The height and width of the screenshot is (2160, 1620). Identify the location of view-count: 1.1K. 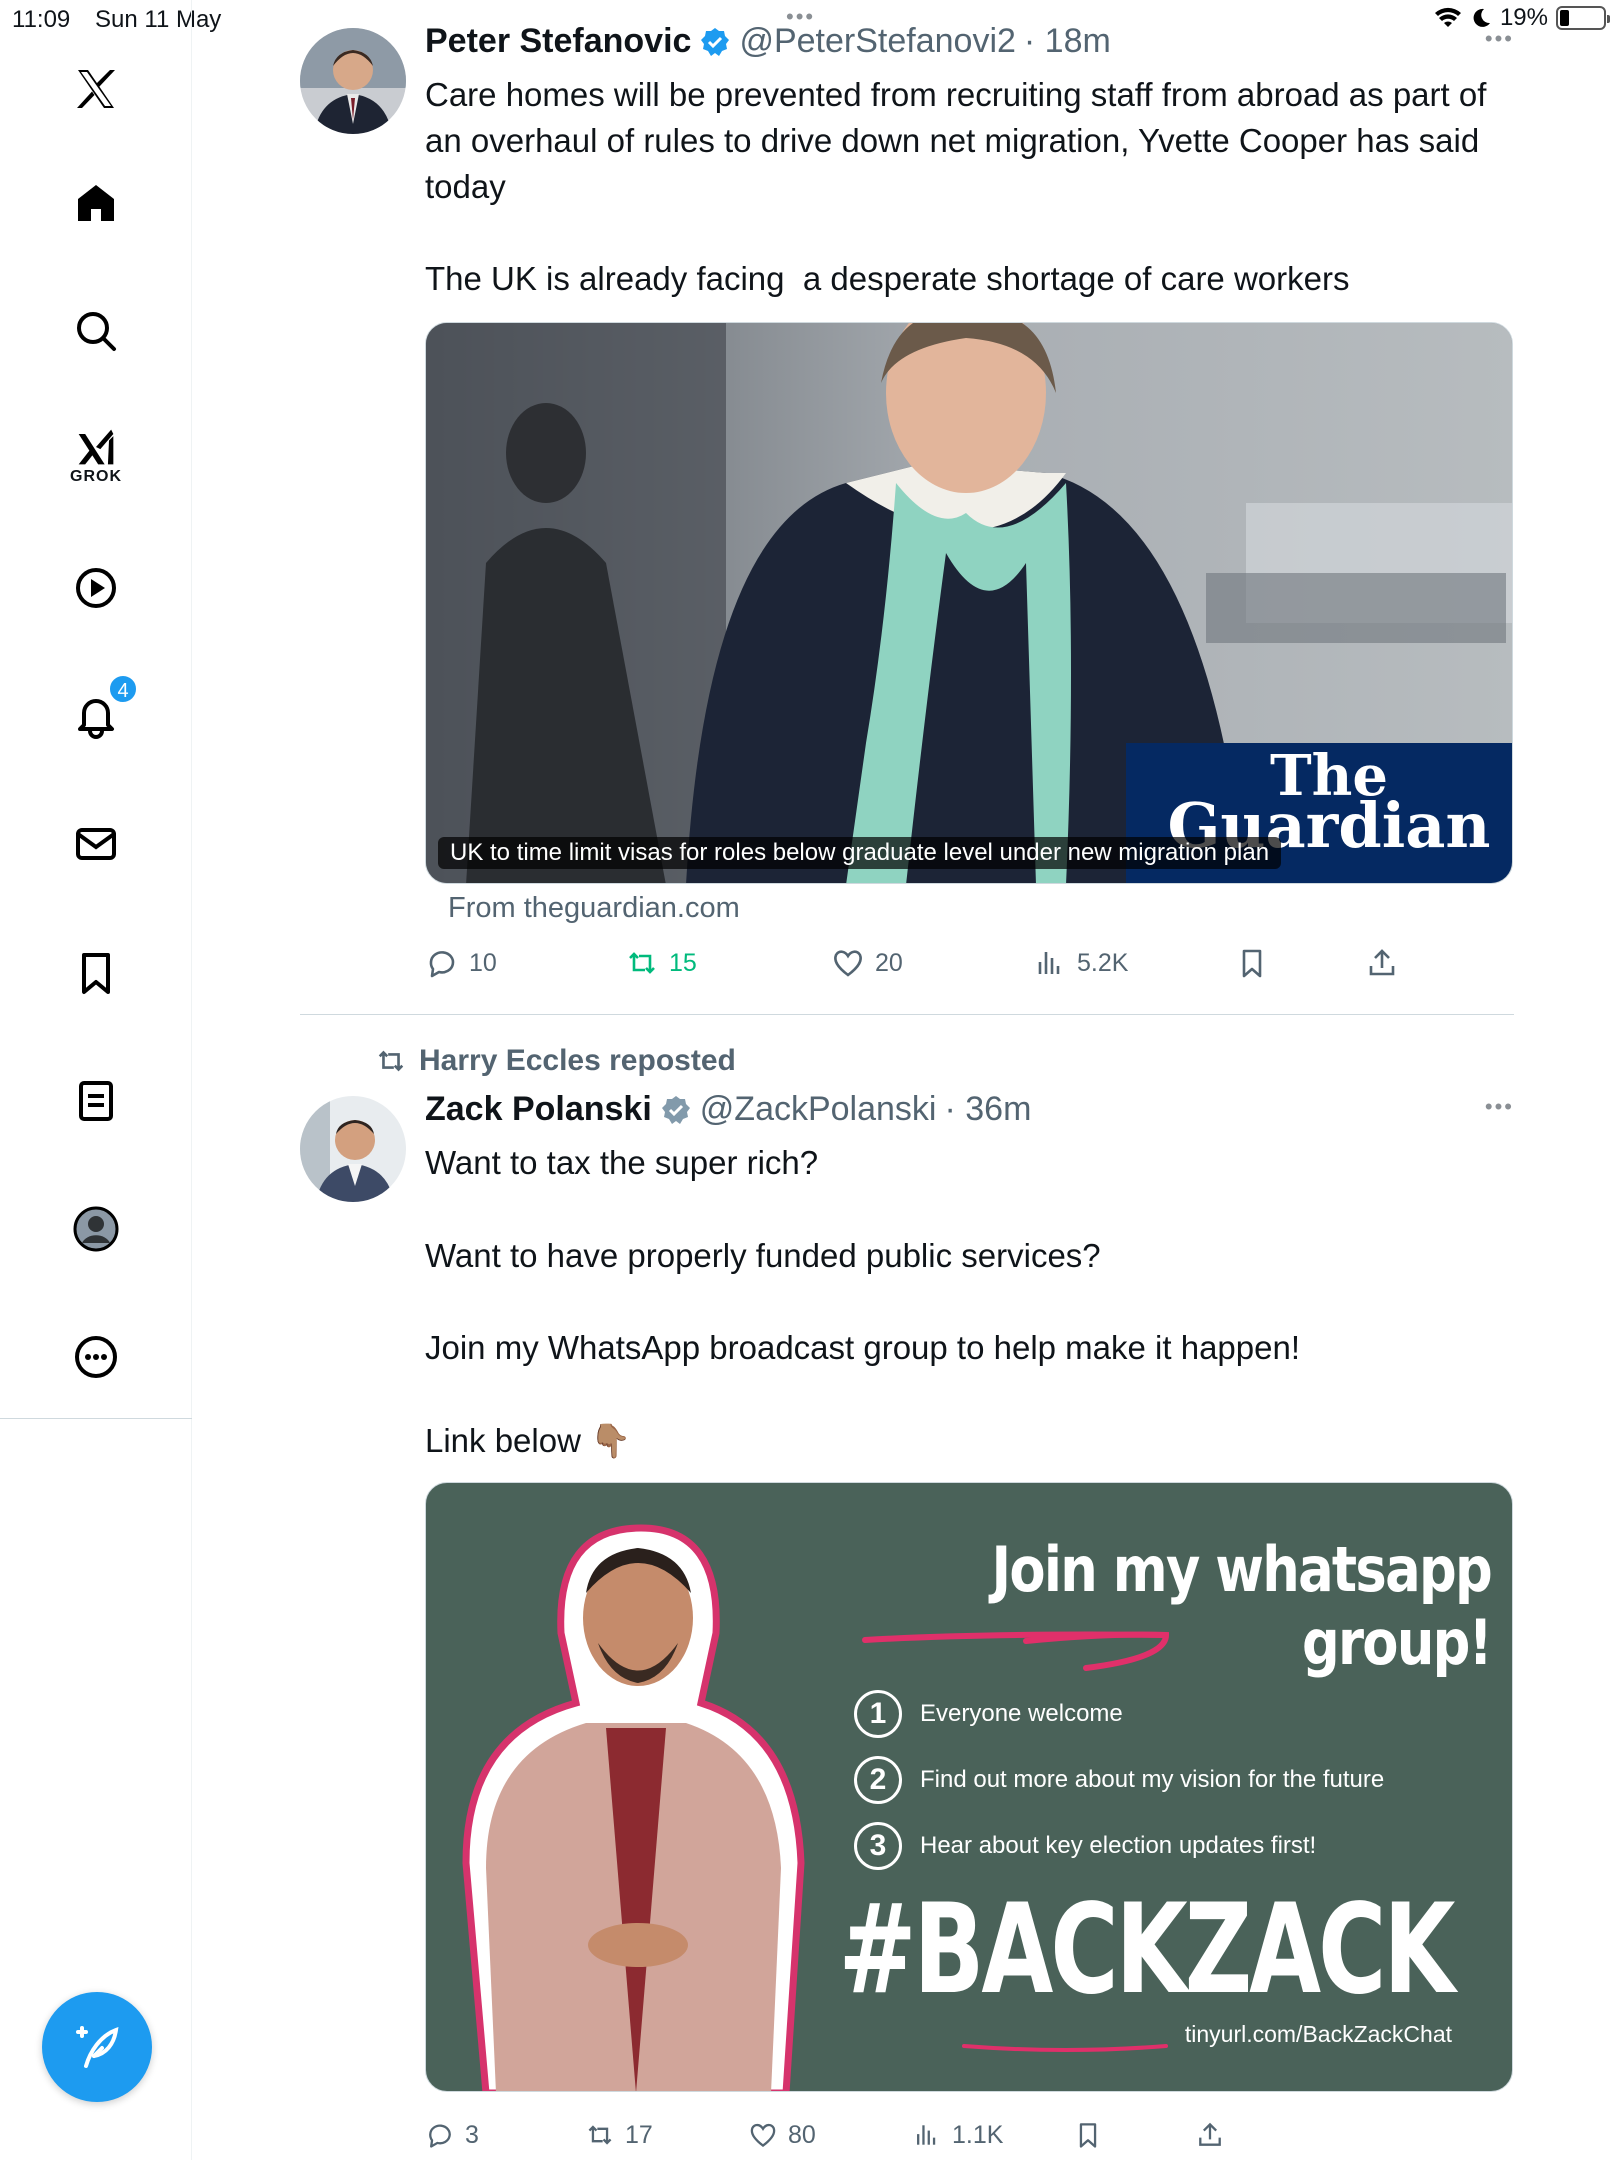
(978, 2134).